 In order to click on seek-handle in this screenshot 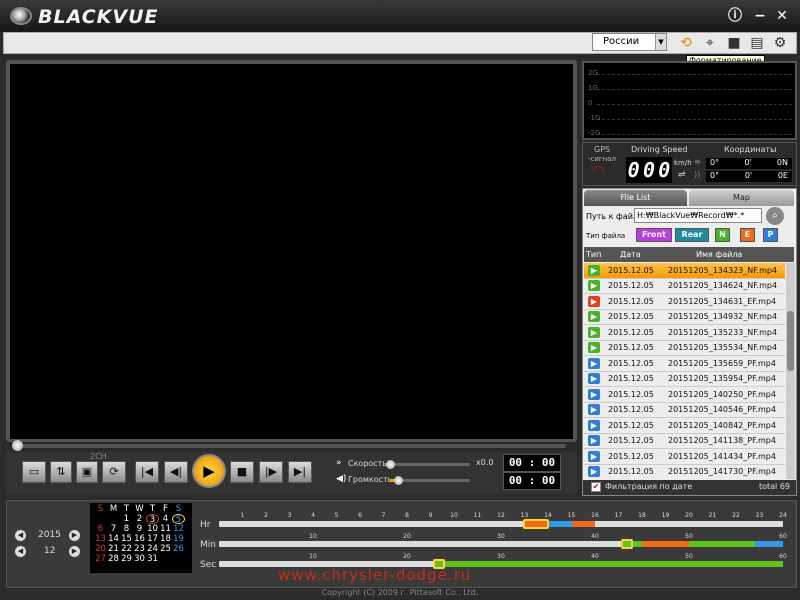, I will do `click(17, 445)`.